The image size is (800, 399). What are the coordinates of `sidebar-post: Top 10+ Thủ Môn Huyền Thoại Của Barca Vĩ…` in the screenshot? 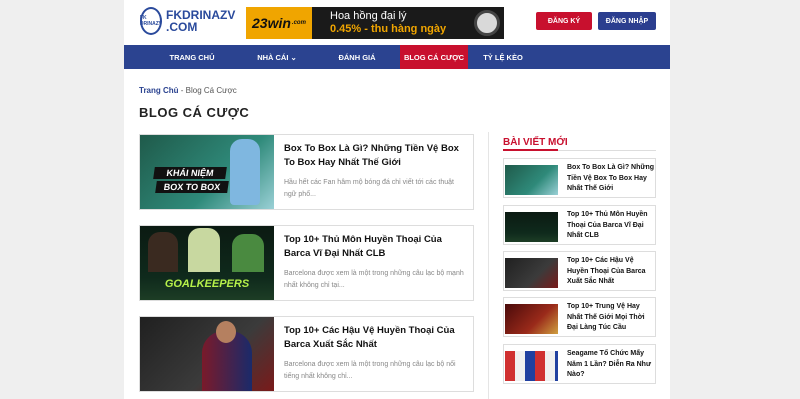 It's located at (579, 225).